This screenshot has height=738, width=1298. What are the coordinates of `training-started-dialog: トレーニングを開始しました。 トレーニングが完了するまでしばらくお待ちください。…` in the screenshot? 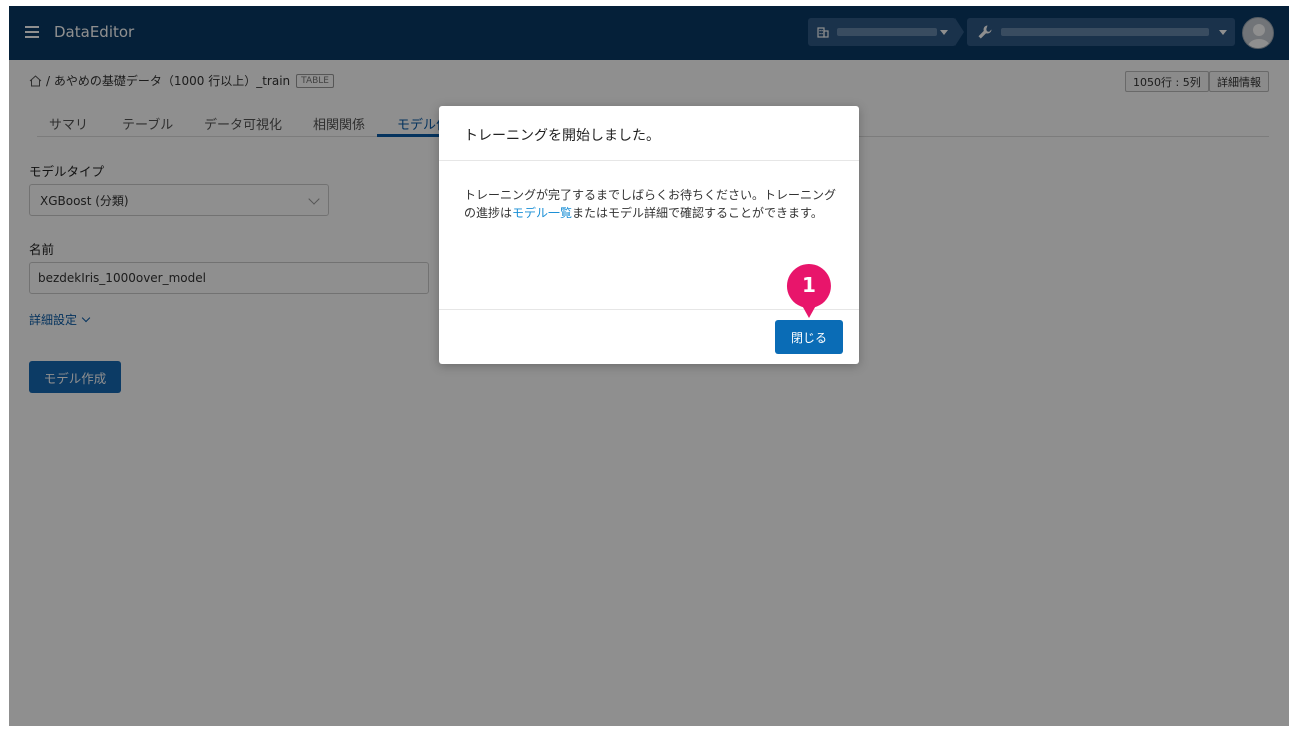 It's located at (649, 235).